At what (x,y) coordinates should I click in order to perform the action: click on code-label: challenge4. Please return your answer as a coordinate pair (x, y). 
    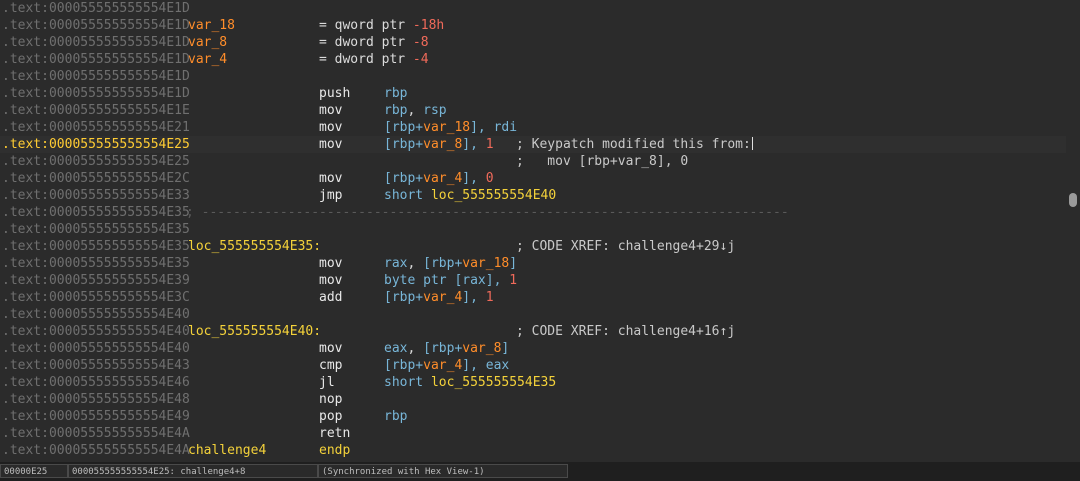
    Looking at the image, I should click on (227, 450).